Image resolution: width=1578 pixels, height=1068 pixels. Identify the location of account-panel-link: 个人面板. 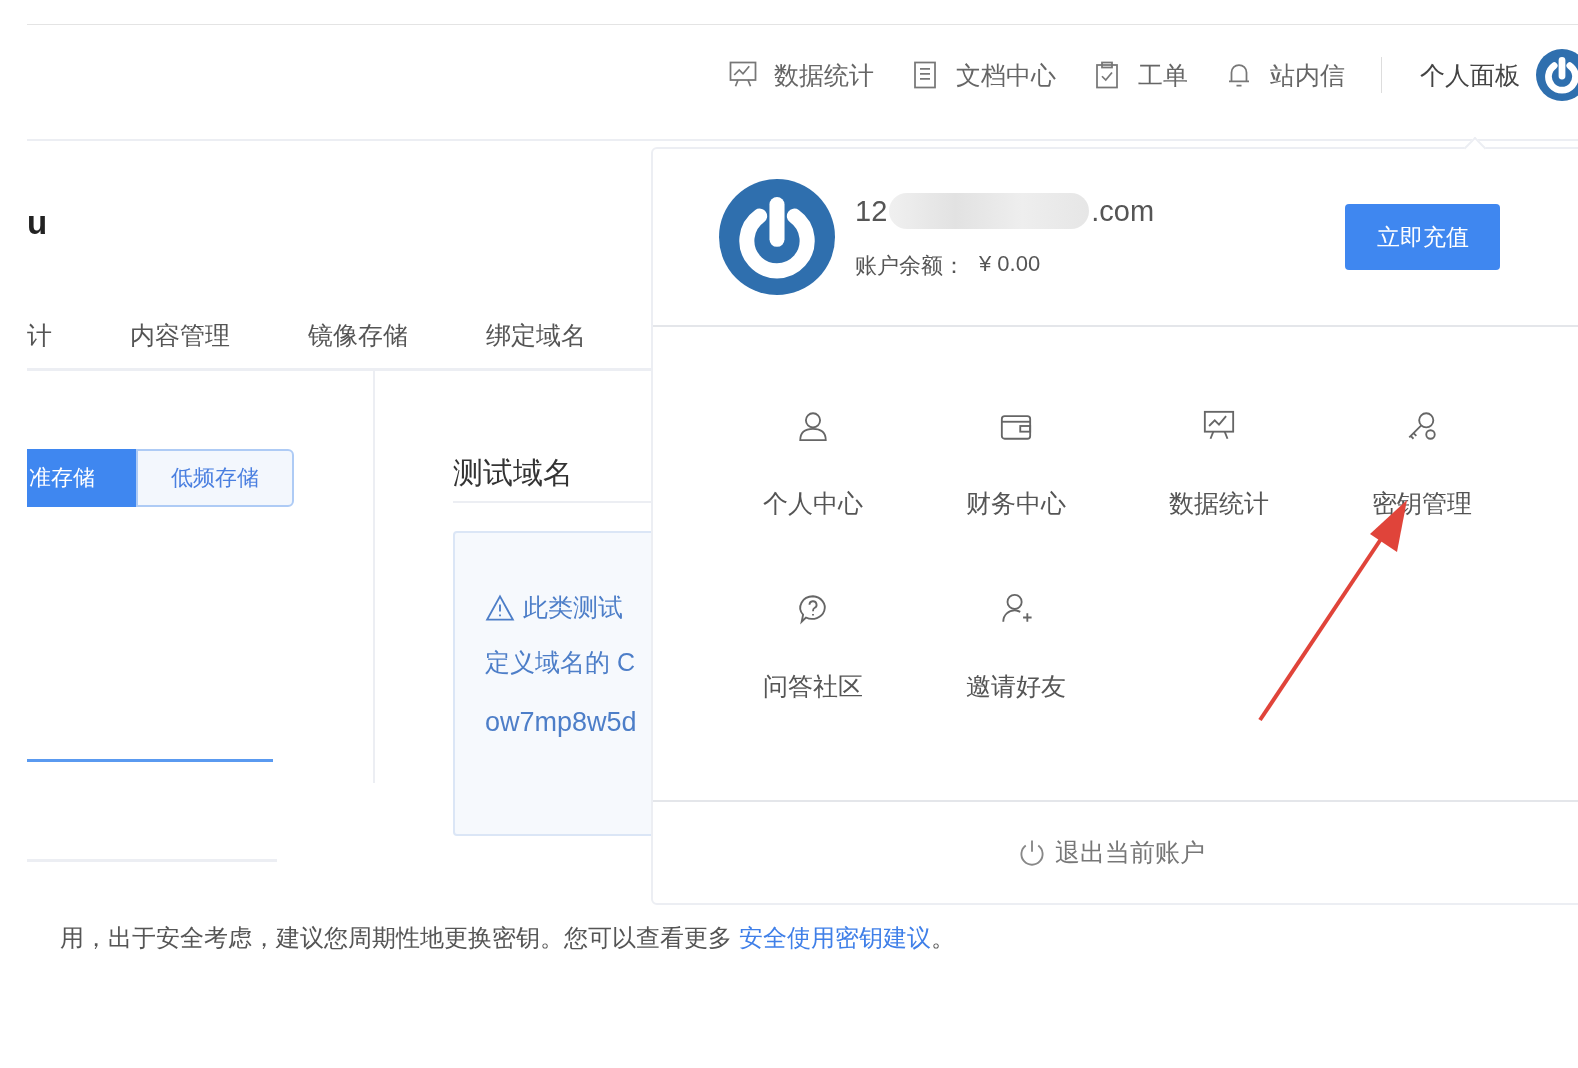
(1470, 75).